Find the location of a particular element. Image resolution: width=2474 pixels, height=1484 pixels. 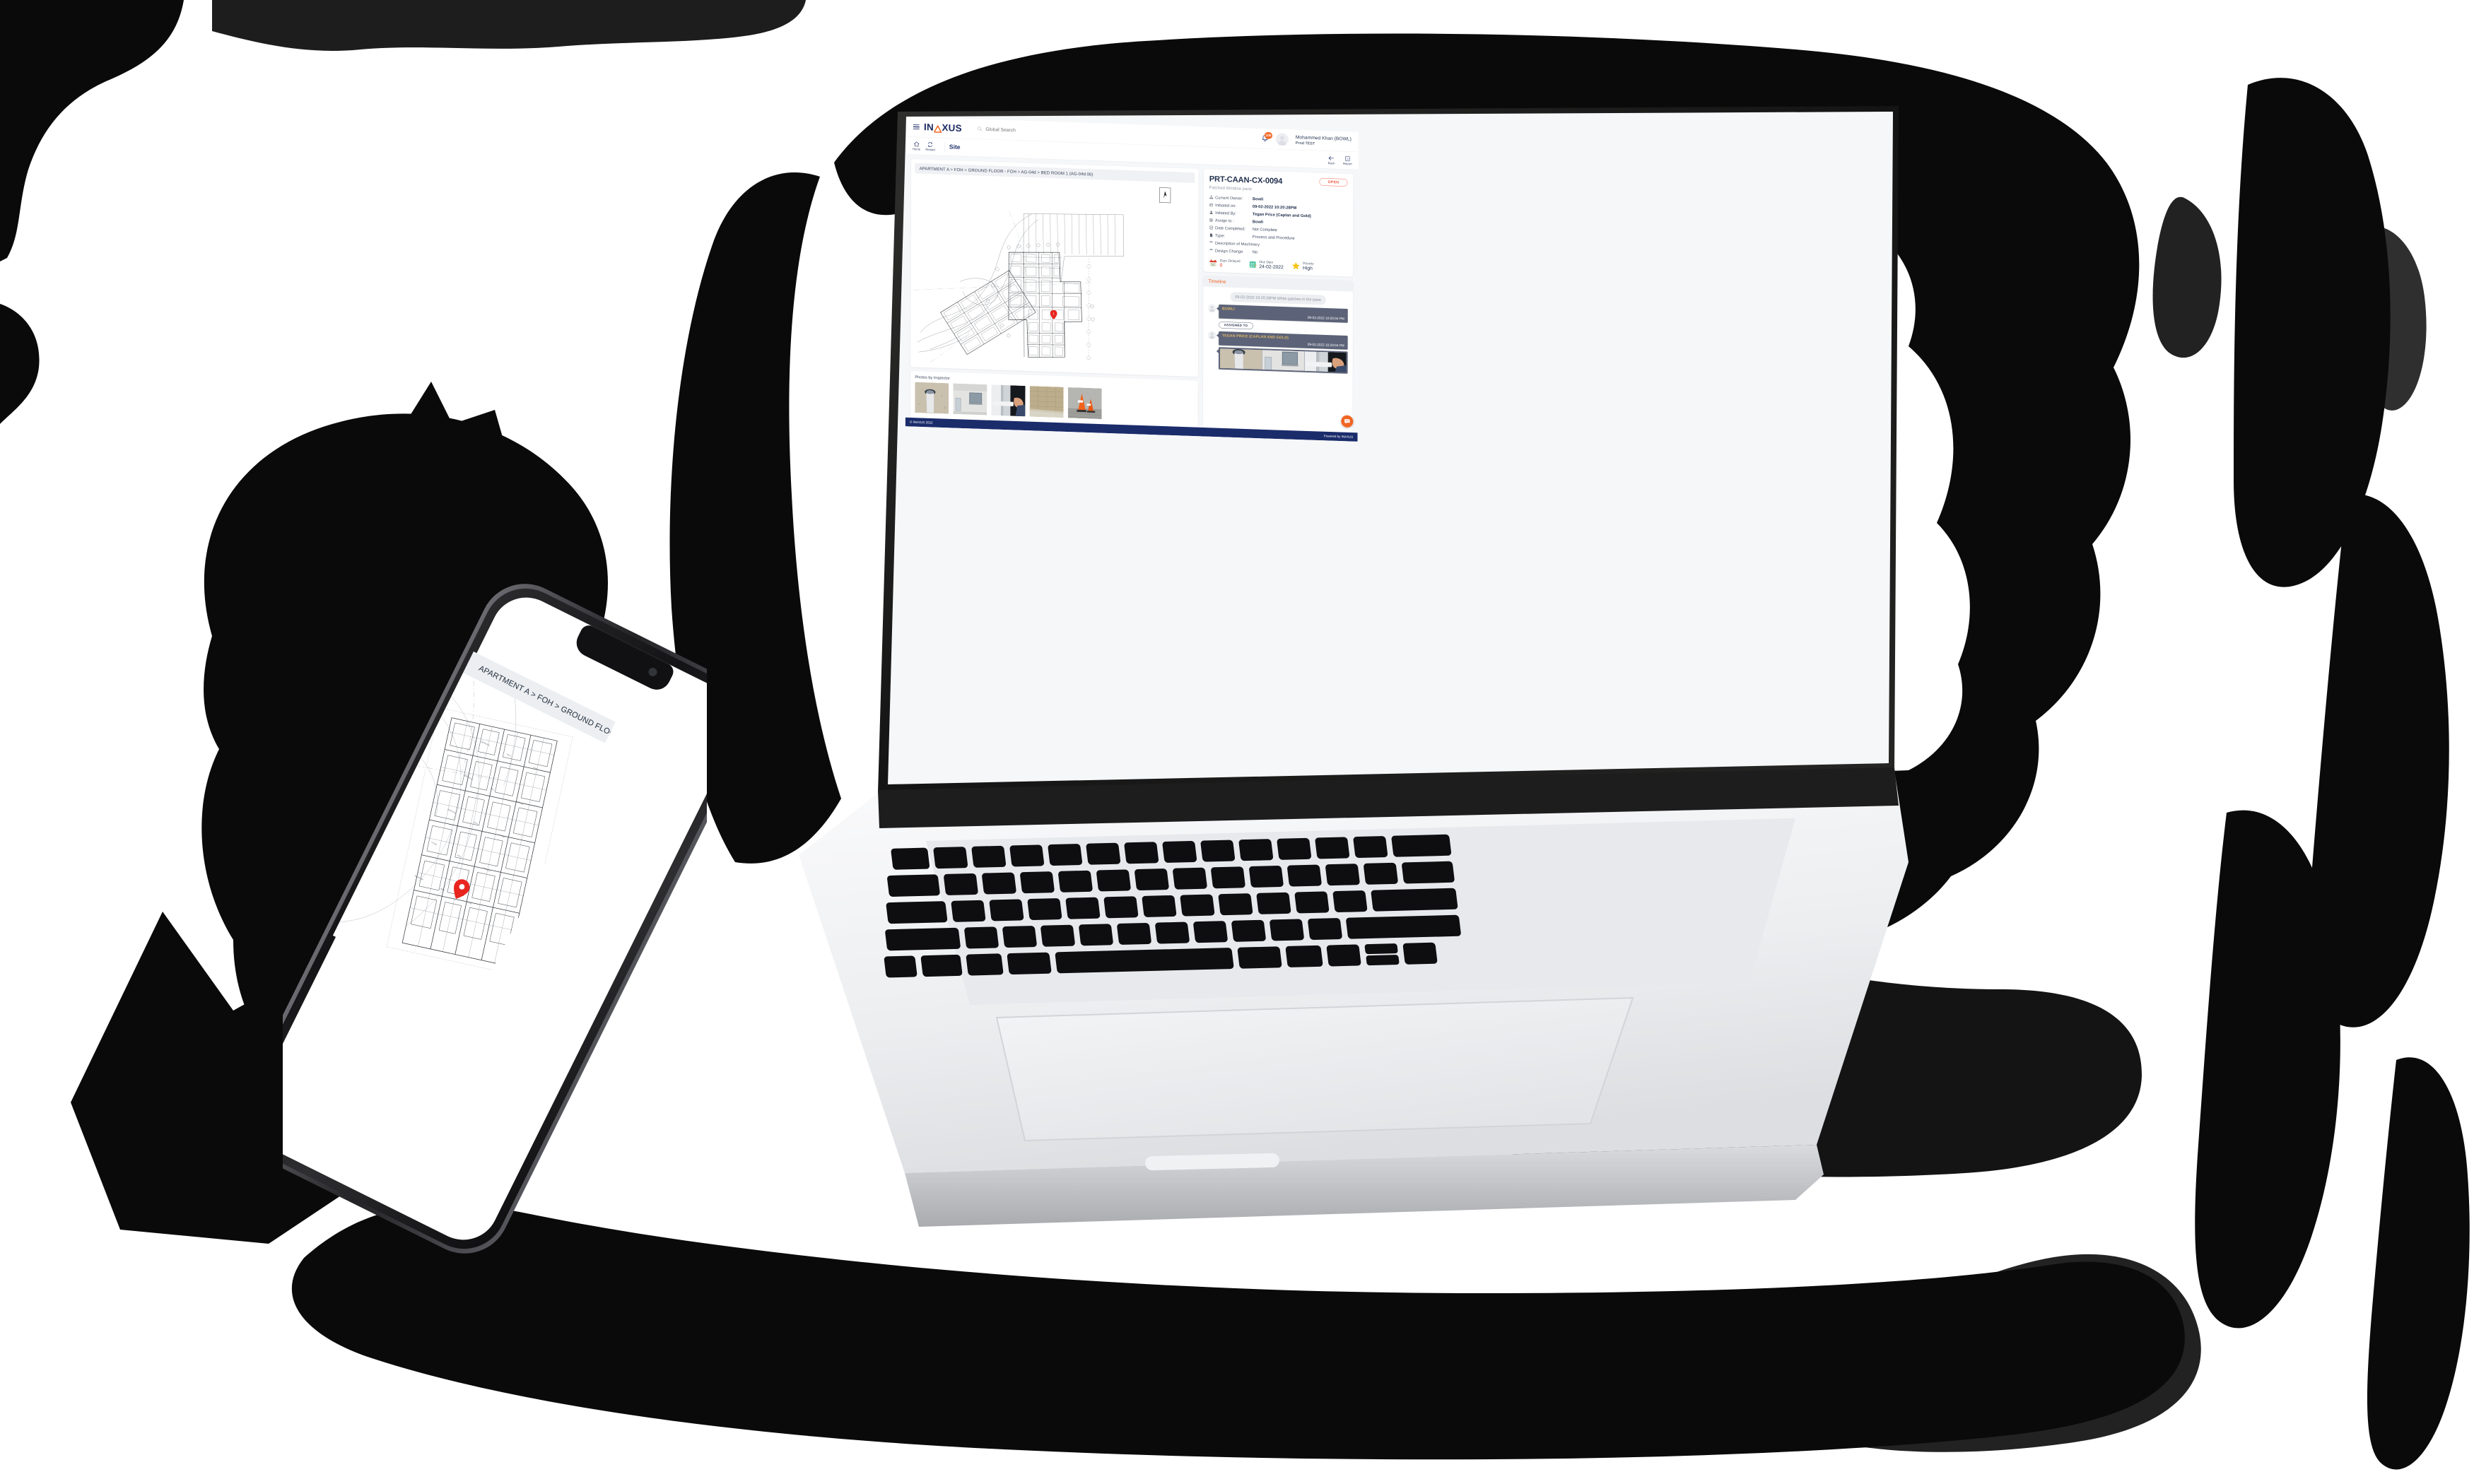

avatar is located at coordinates (1282, 139).